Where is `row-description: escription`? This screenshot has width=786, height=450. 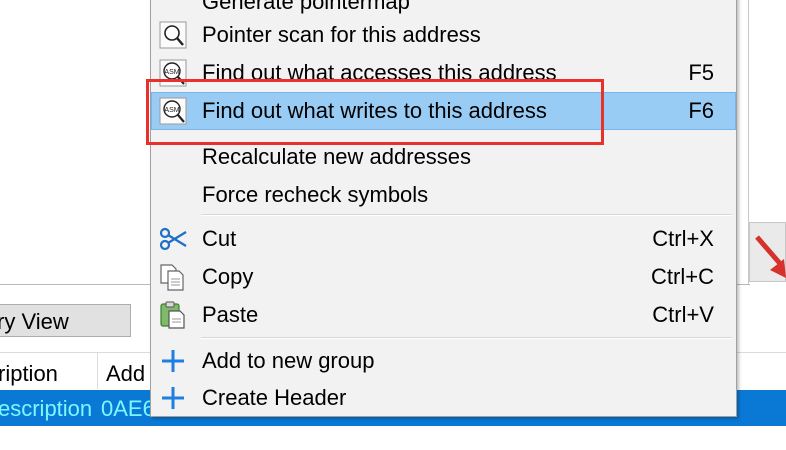
row-description: escription is located at coordinates (46, 408).